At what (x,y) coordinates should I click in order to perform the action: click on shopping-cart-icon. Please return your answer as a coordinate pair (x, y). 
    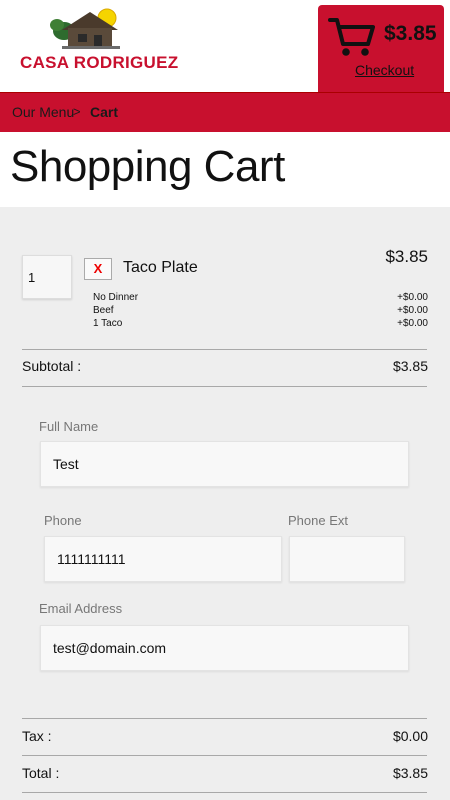
    Looking at the image, I should click on (351, 37).